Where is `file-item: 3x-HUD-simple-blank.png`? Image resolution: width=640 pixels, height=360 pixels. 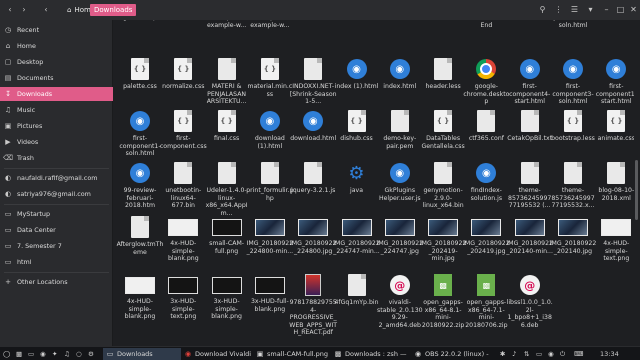
file-item: 3x-HUD-simple-blank.png is located at coordinates (227, 297).